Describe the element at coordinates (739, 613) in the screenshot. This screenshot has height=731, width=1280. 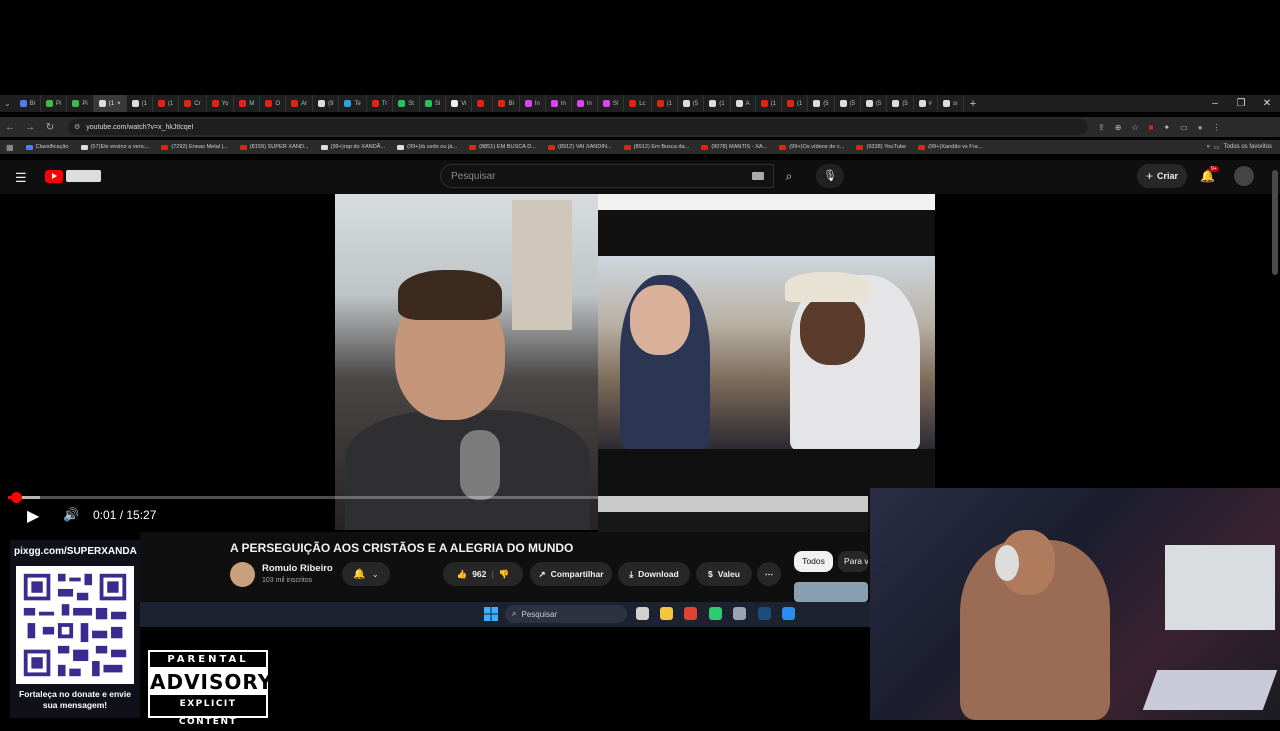
I see `settings-icon` at that location.